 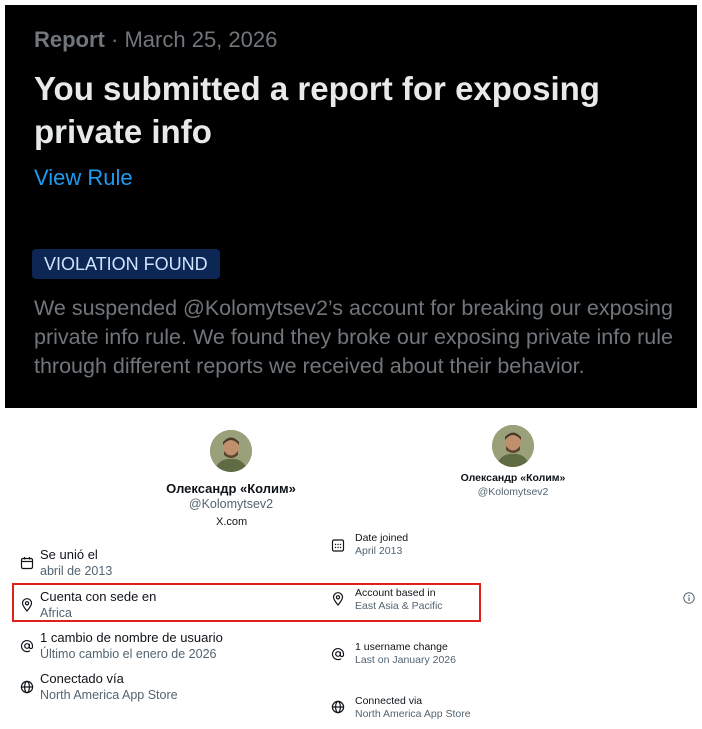 What do you see at coordinates (201, 39) in the screenshot?
I see `report-date: March 25, 2026` at bounding box center [201, 39].